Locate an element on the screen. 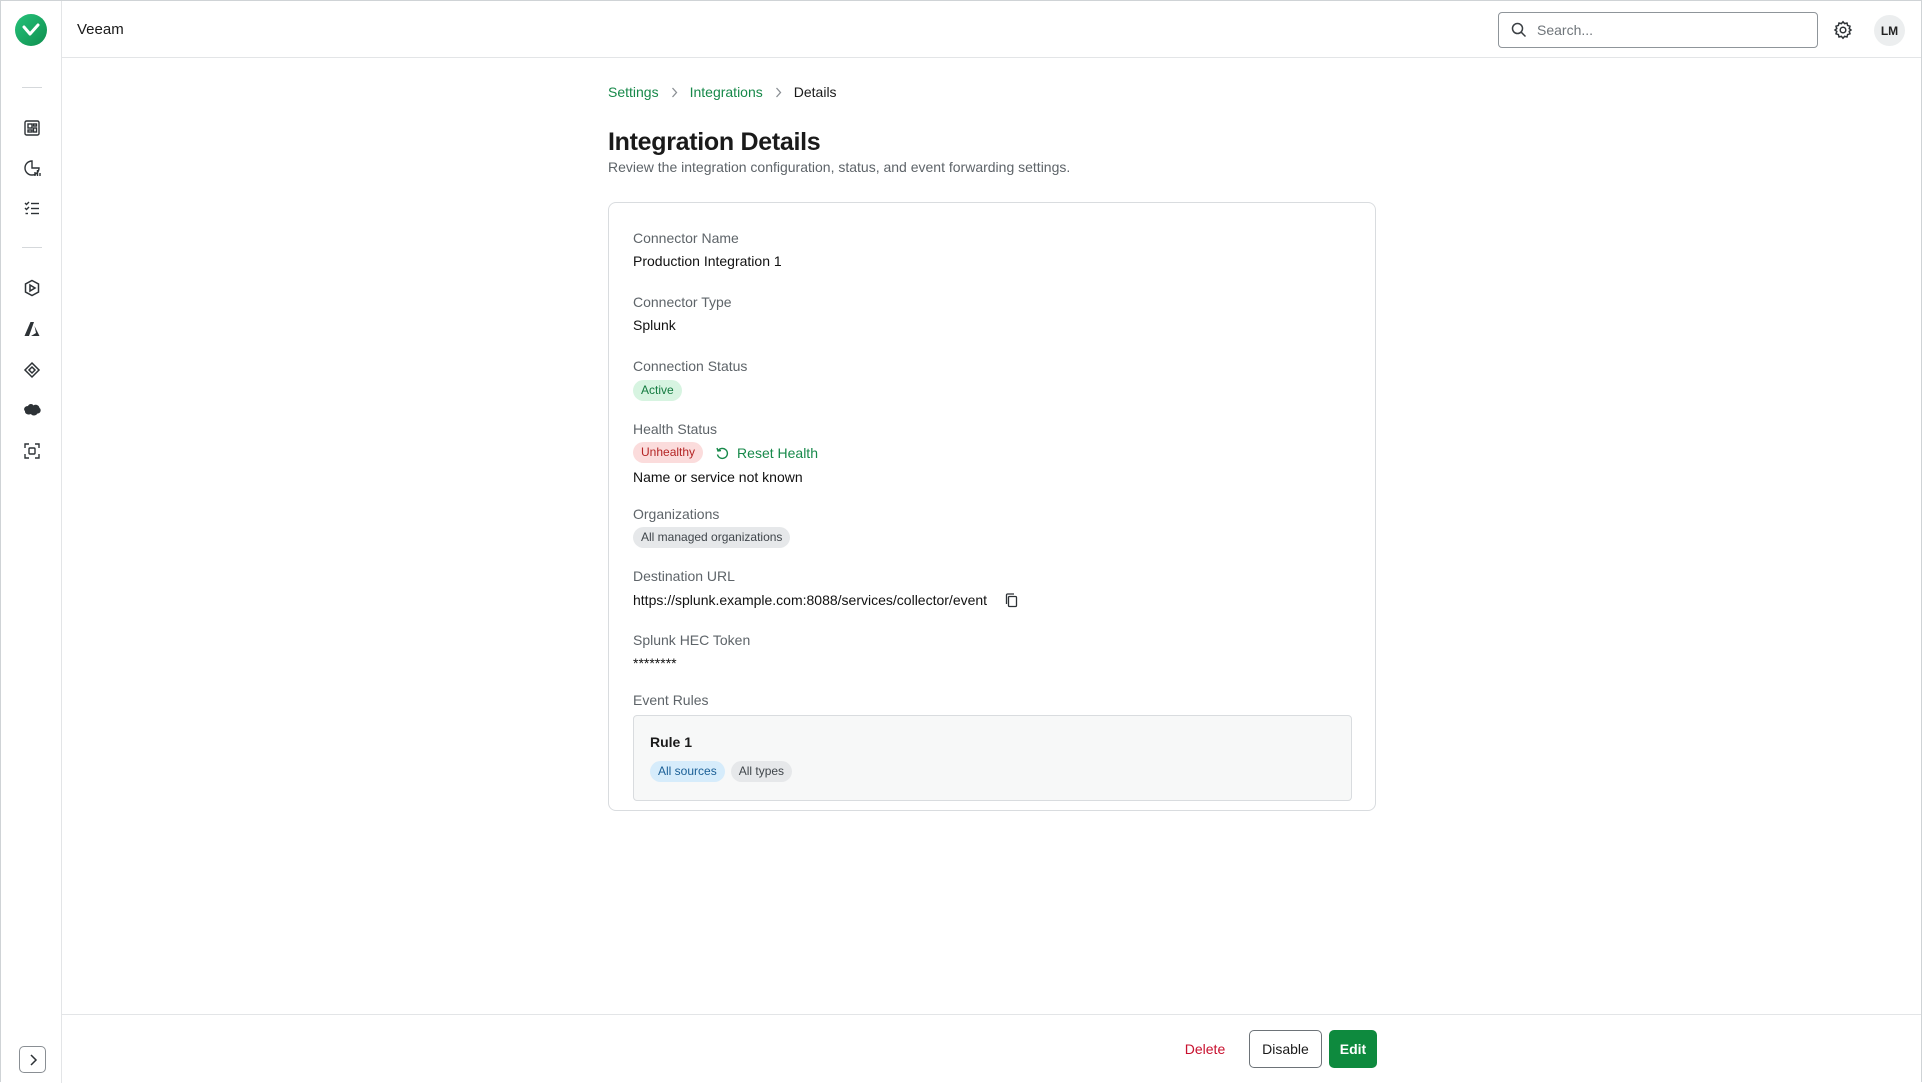 The height and width of the screenshot is (1083, 1922). page-title: Integration Details is located at coordinates (714, 142).